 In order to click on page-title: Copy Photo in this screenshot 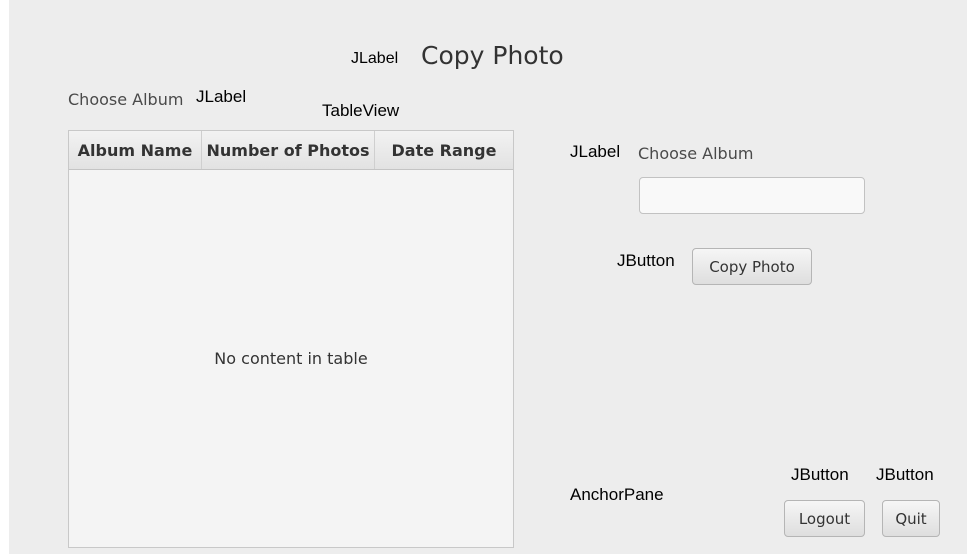, I will do `click(492, 55)`.